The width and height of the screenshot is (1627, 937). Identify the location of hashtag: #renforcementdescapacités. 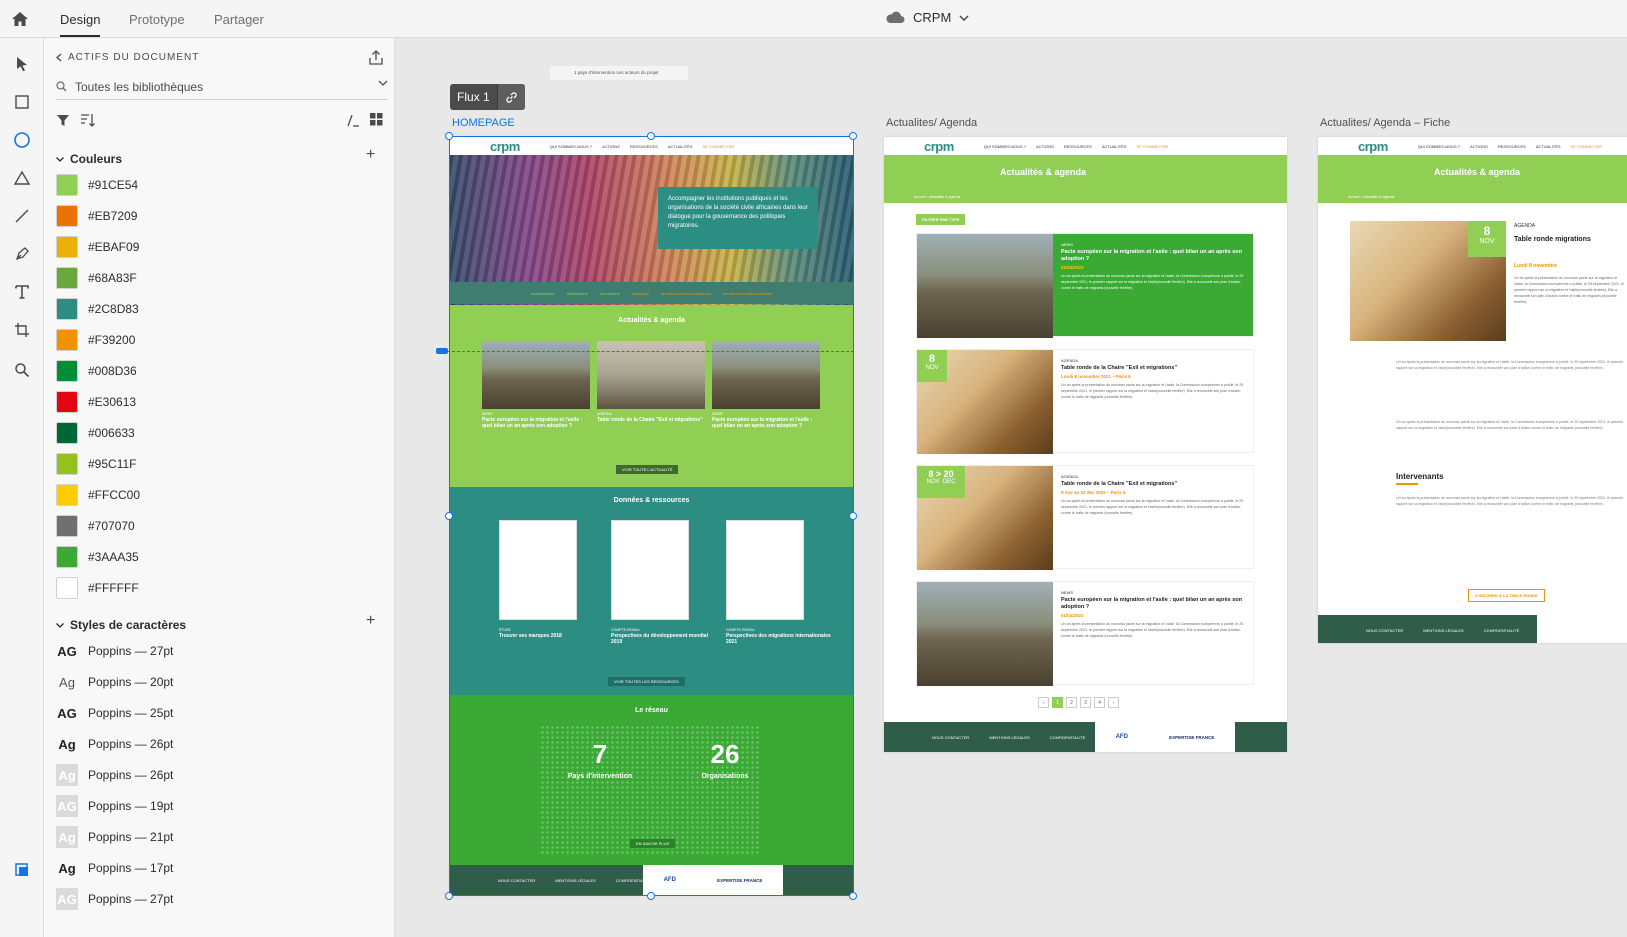
(747, 293).